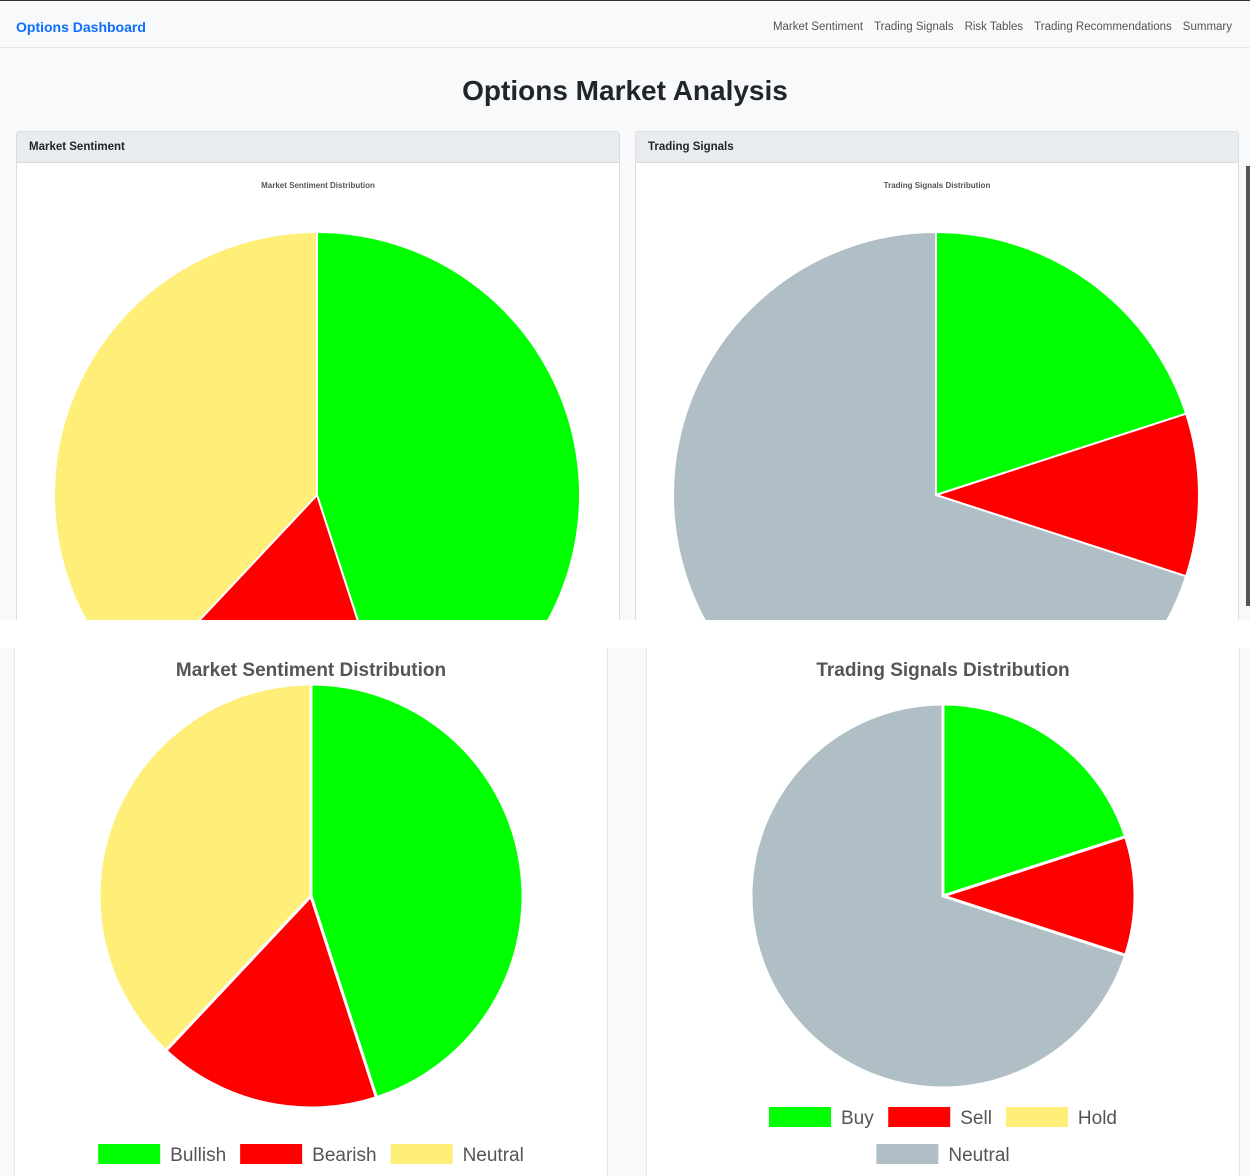  What do you see at coordinates (344, 1155) in the screenshot?
I see `legend-label-bearish: Bearish` at bounding box center [344, 1155].